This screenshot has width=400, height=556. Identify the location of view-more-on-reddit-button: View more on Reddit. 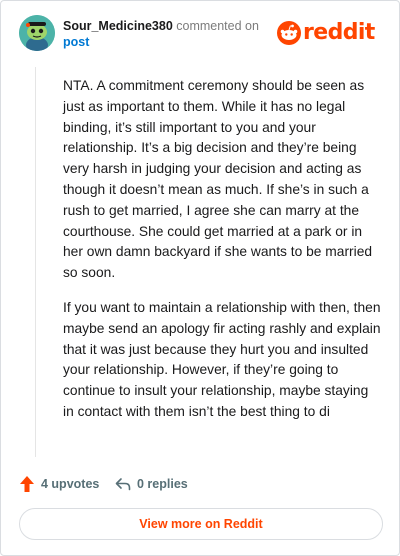
(201, 524).